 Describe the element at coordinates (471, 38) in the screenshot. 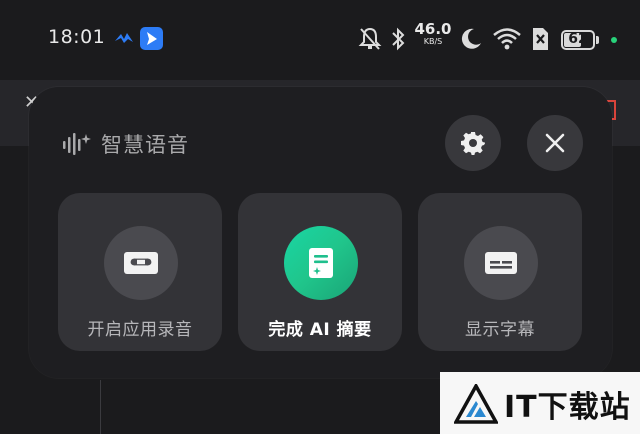

I see `moon-icon` at that location.